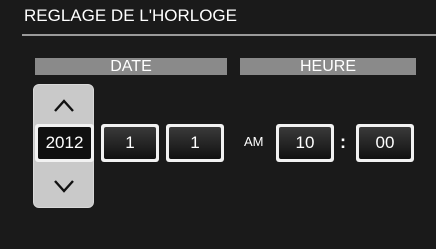  What do you see at coordinates (328, 66) in the screenshot?
I see `time-section-header: HEURE` at bounding box center [328, 66].